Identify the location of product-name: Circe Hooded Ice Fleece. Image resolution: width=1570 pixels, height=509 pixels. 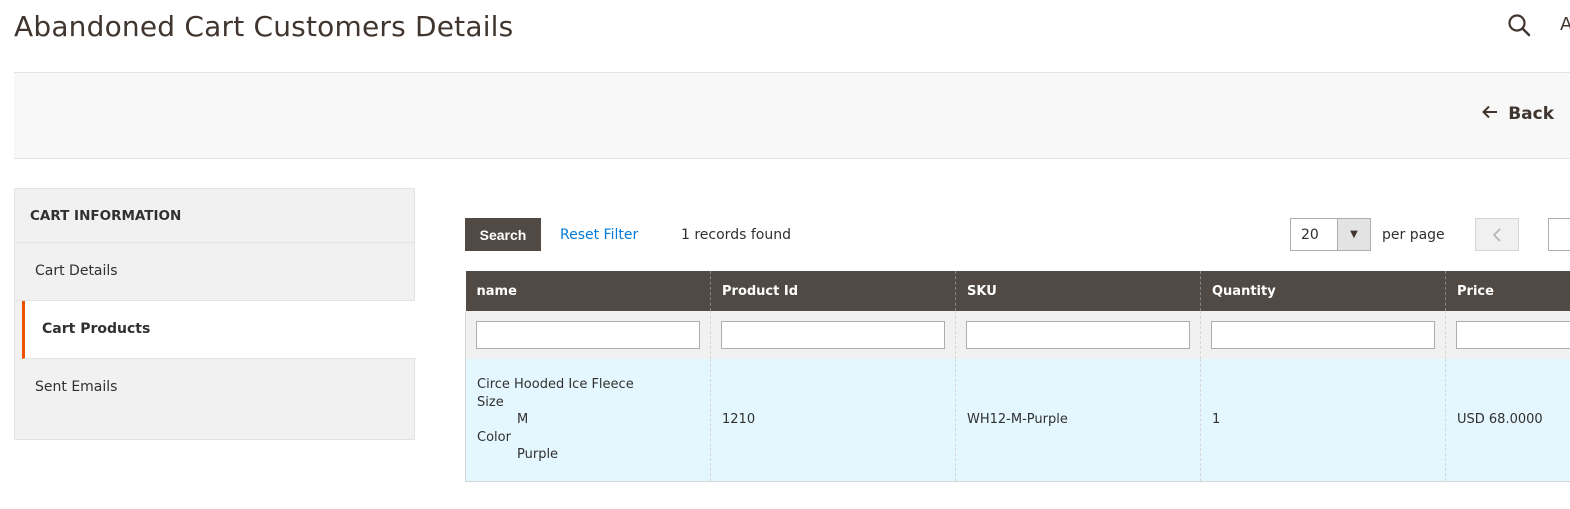
(555, 384).